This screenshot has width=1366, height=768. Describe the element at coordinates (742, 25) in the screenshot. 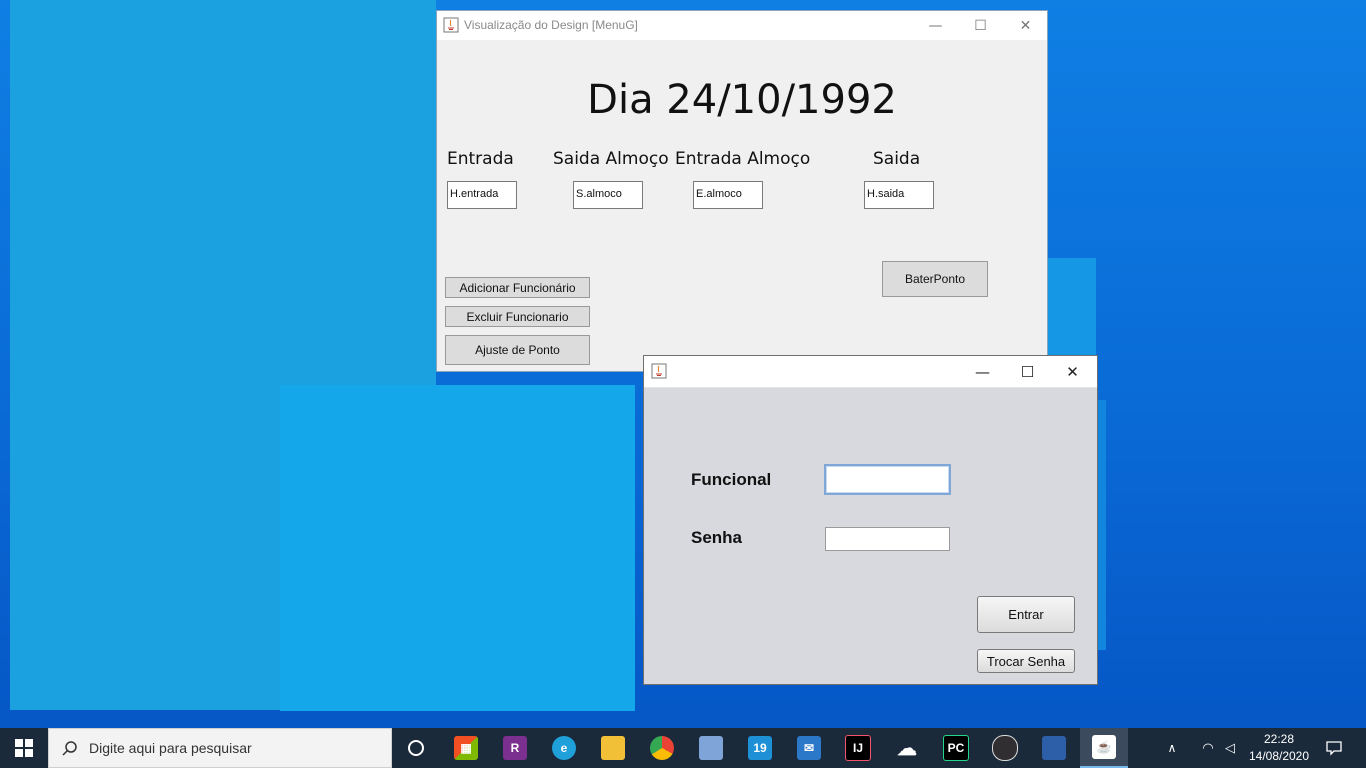

I see `menu-window-titlebar: Visualização do Design [MenuG] — ☐ ✕` at that location.